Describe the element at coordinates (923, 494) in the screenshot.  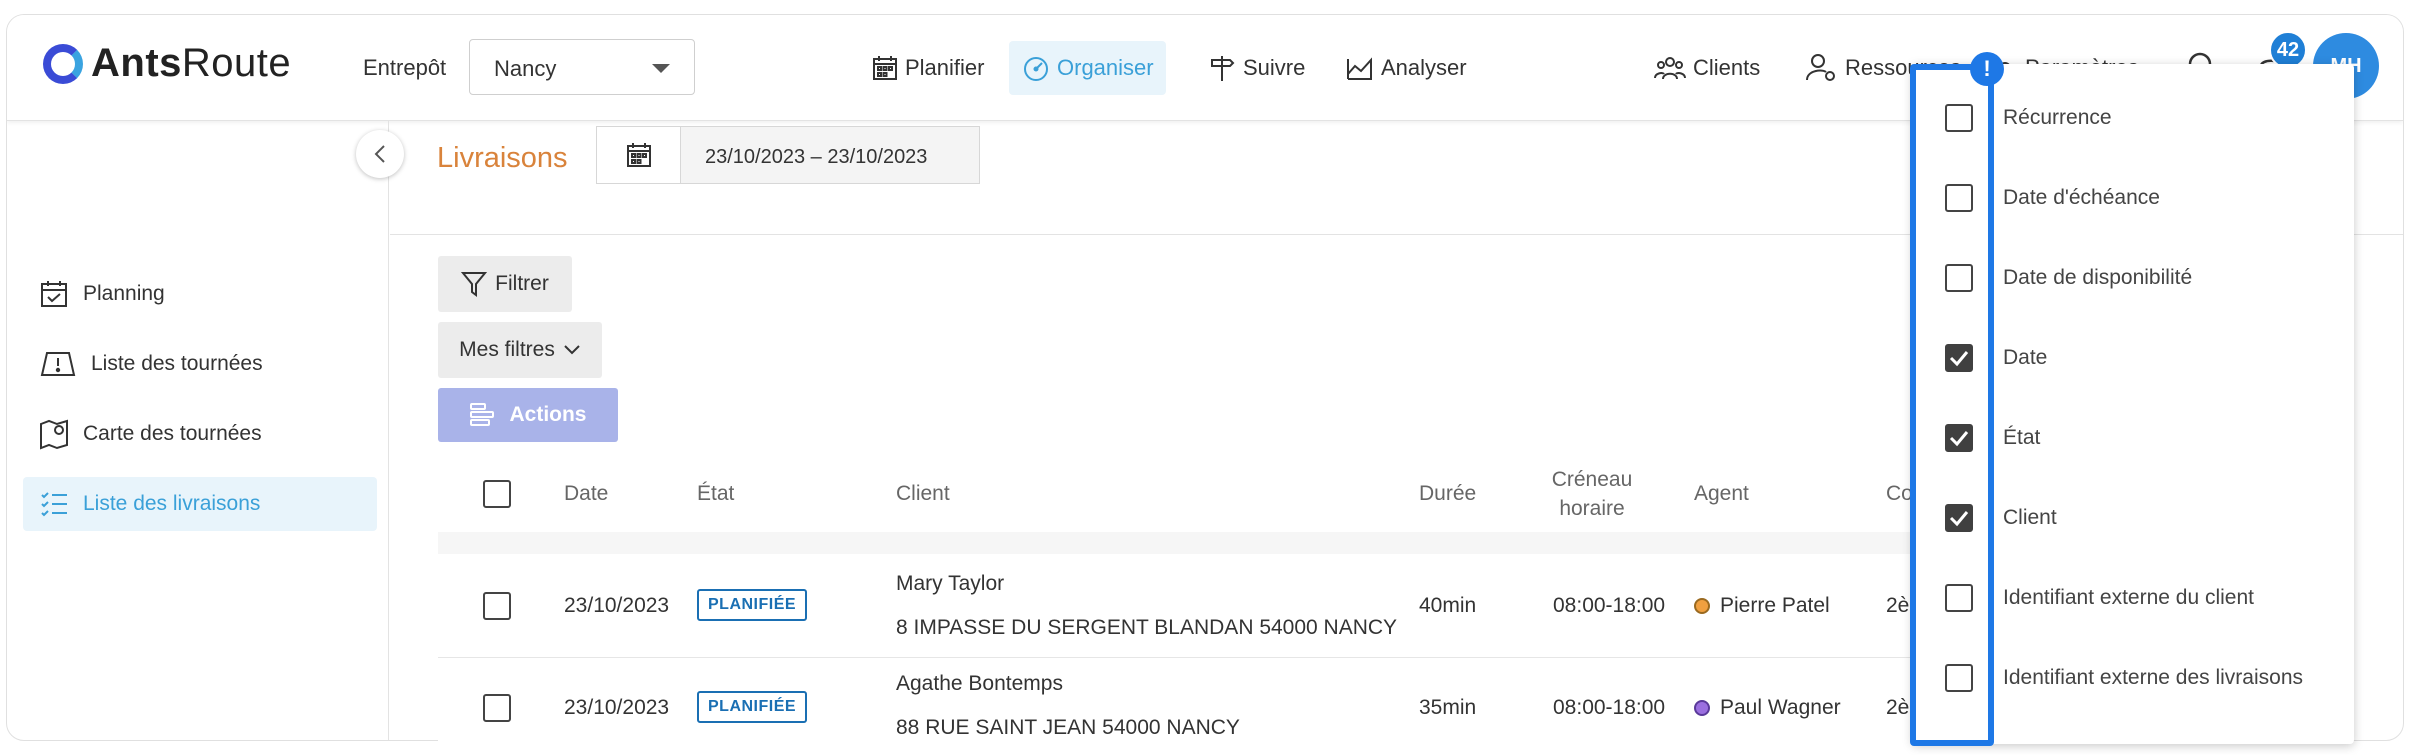
I see `header-client: Client` at that location.